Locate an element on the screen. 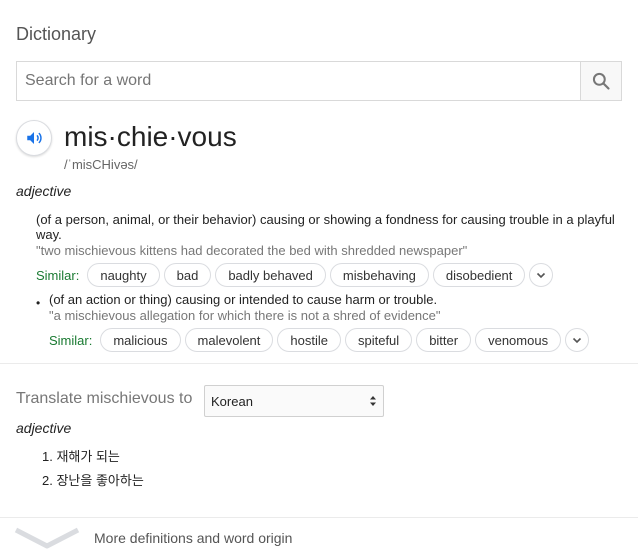 The height and width of the screenshot is (558, 638). translation-part-of-speech: adjective is located at coordinates (44, 428).